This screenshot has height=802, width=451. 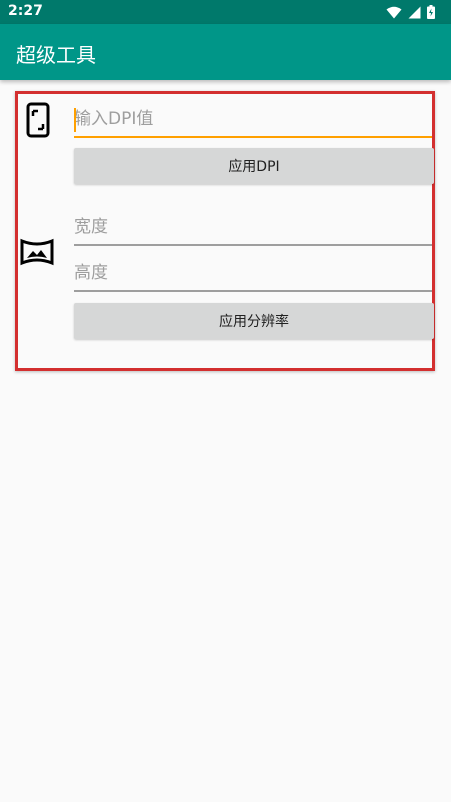 I want to click on dpi-input, so click(x=253, y=119).